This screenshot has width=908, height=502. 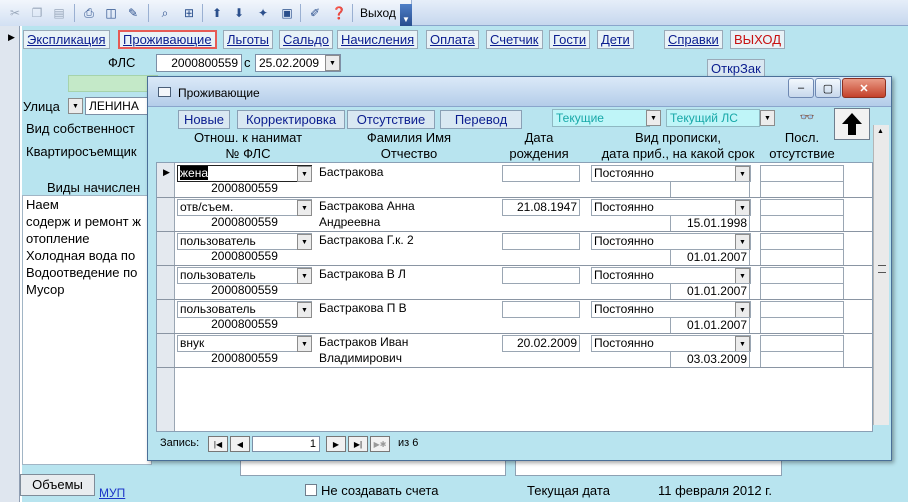 What do you see at coordinates (653, 118) in the screenshot?
I see `filter-current-dropdown-icon: ▼` at bounding box center [653, 118].